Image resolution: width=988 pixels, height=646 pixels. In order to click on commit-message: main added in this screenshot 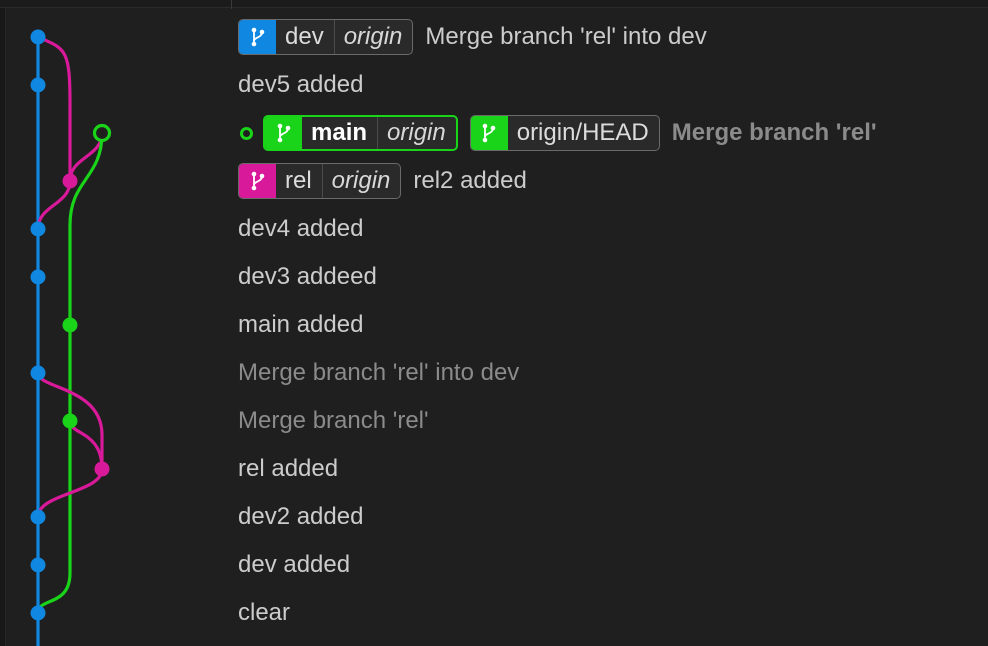, I will do `click(301, 324)`.